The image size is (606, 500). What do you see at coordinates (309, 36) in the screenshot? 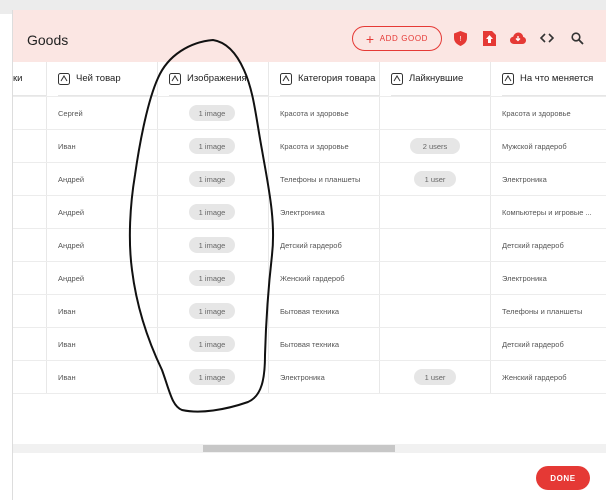
I see `dialog-header: Goods + ADD GOOD !` at bounding box center [309, 36].